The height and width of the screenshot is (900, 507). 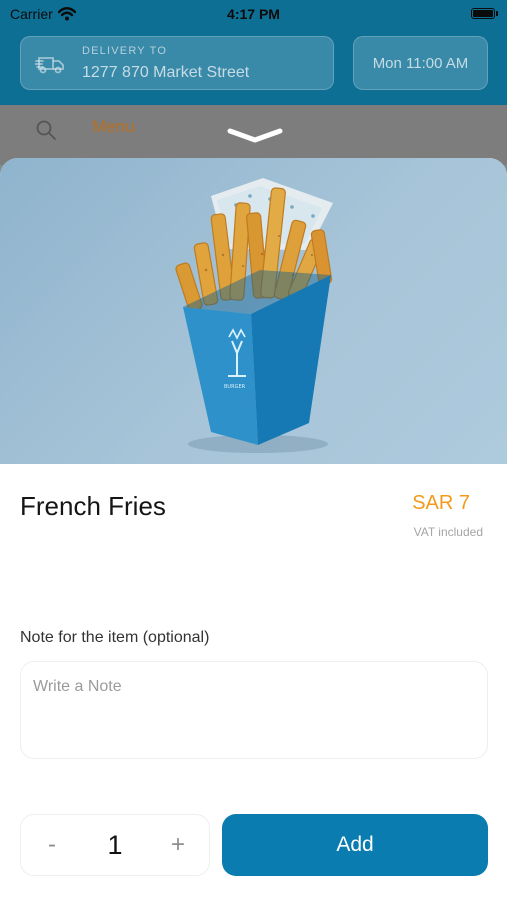 I want to click on add-button: Add, so click(x=355, y=845).